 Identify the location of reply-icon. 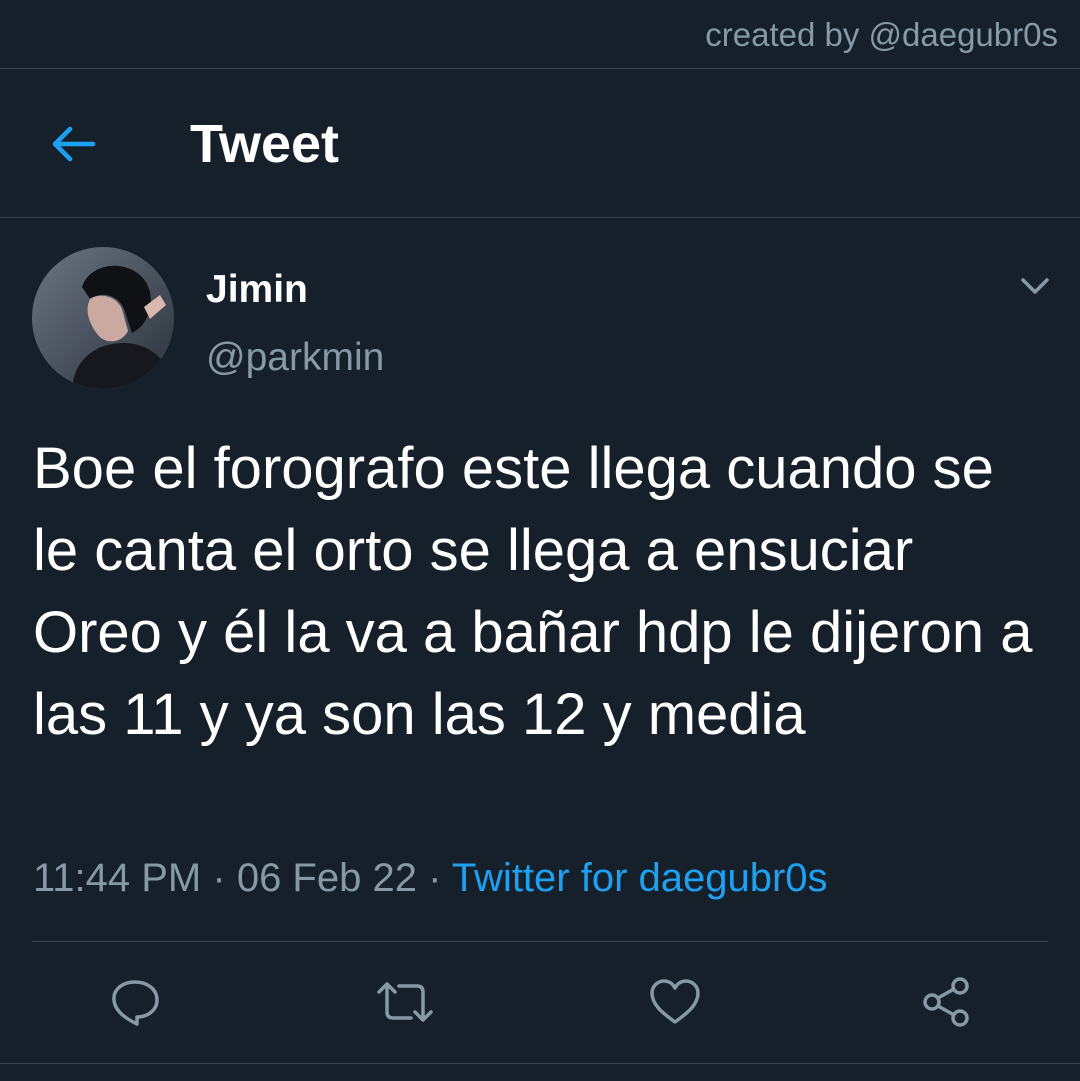
(135, 1002).